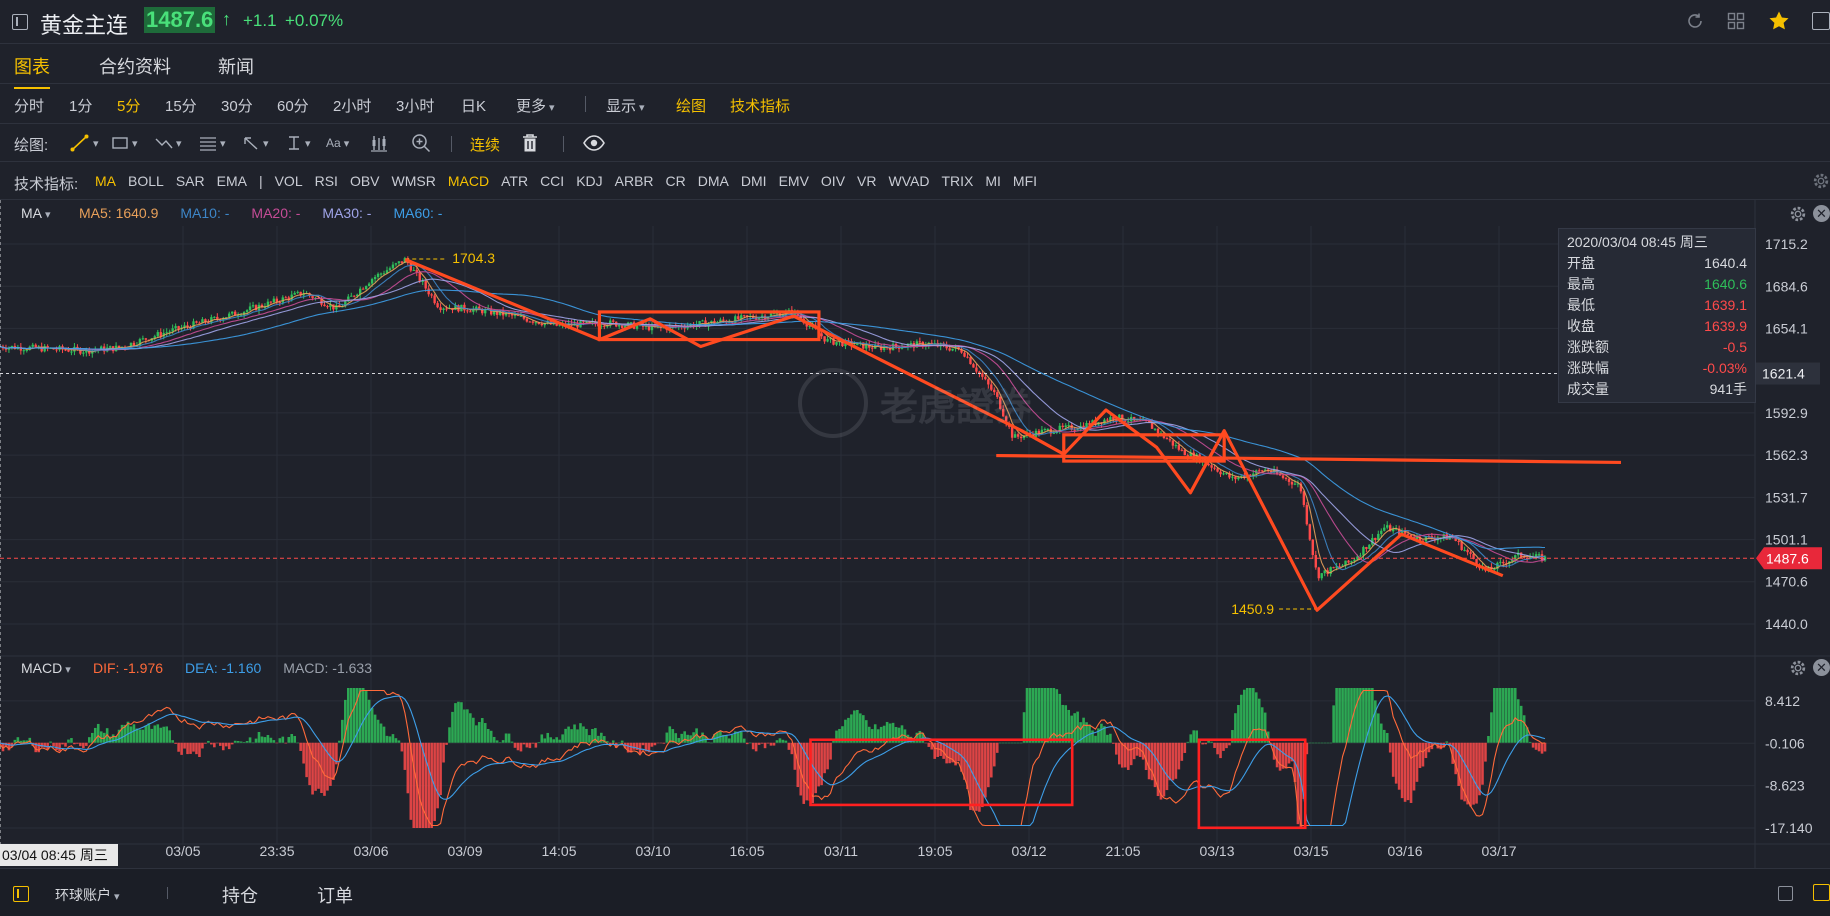 Image resolution: width=1830 pixels, height=916 pixels. I want to click on tab-contract-info: 合约资料, so click(135, 66).